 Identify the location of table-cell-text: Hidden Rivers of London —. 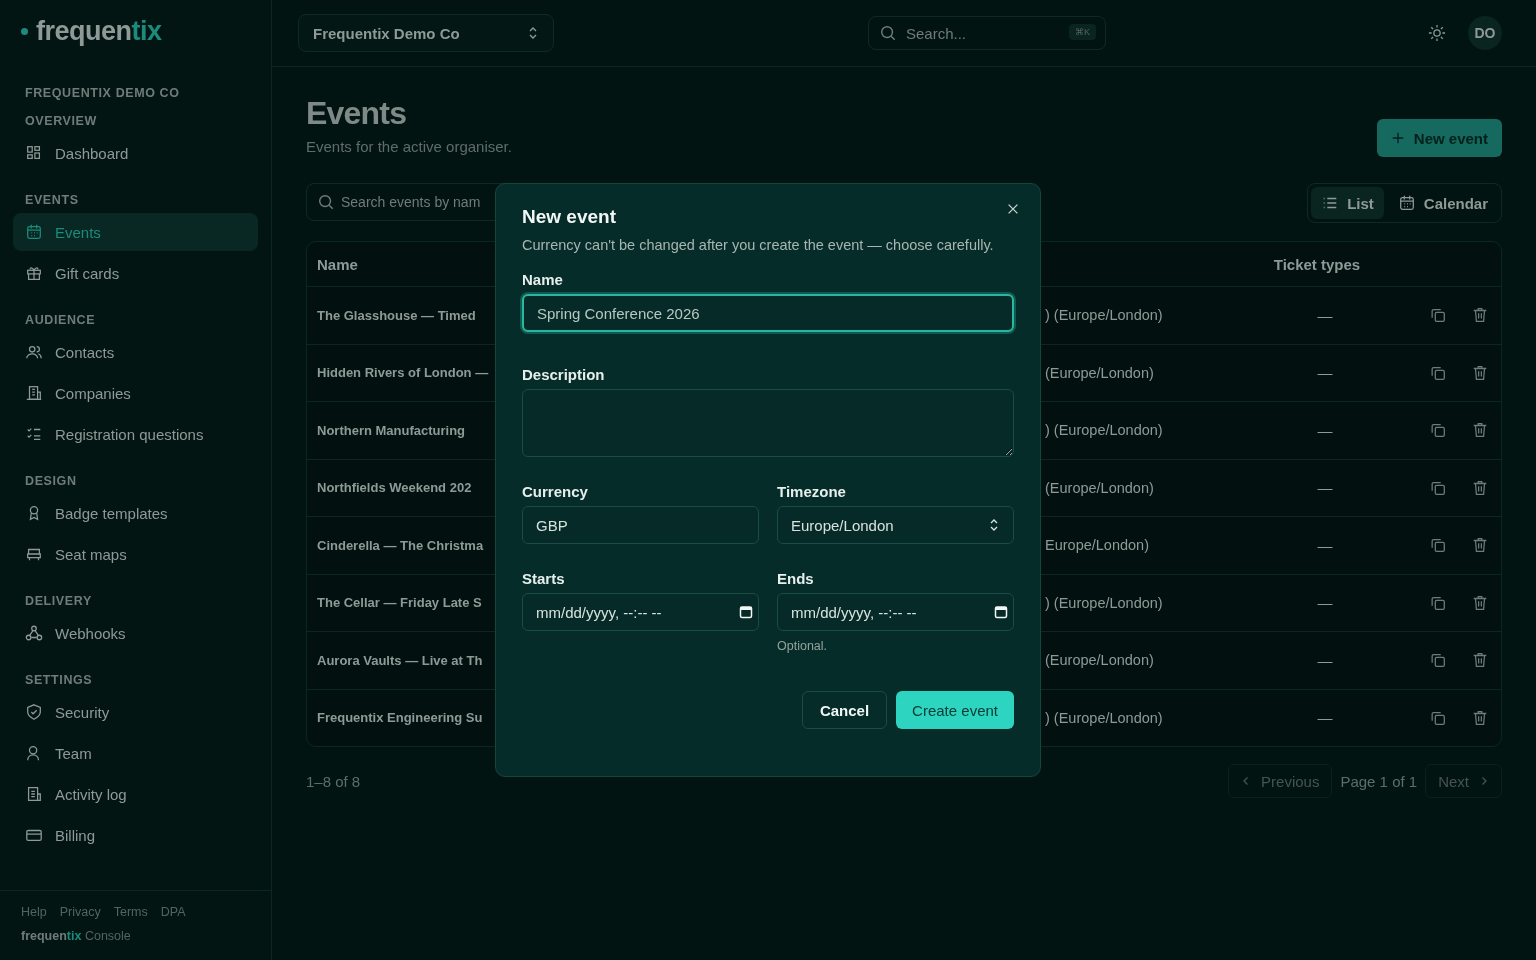
(403, 373).